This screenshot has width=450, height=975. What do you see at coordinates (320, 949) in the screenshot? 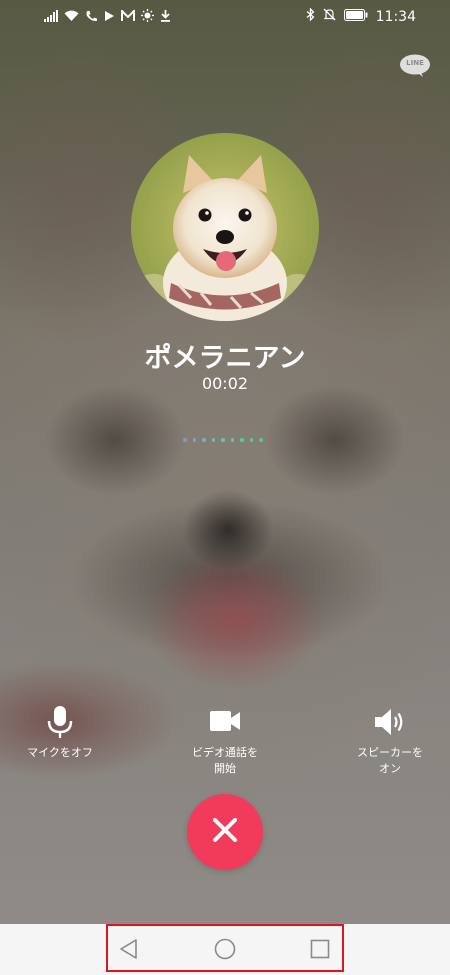
I see `recents-button` at bounding box center [320, 949].